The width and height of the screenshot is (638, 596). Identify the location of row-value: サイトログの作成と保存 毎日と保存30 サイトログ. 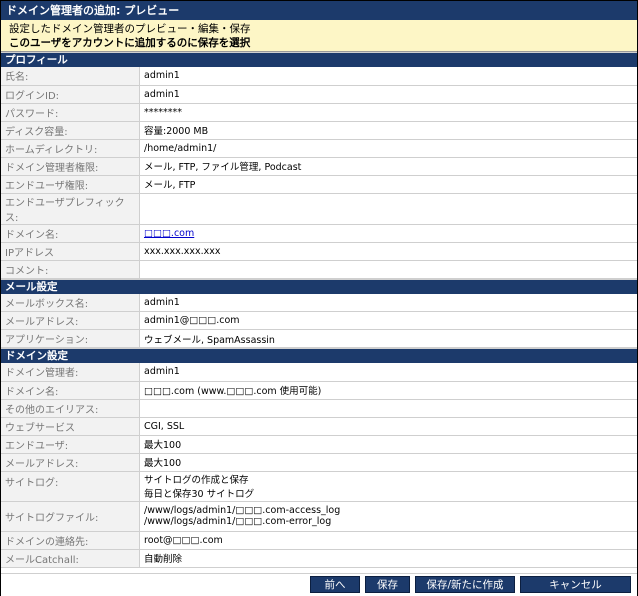
(388, 486).